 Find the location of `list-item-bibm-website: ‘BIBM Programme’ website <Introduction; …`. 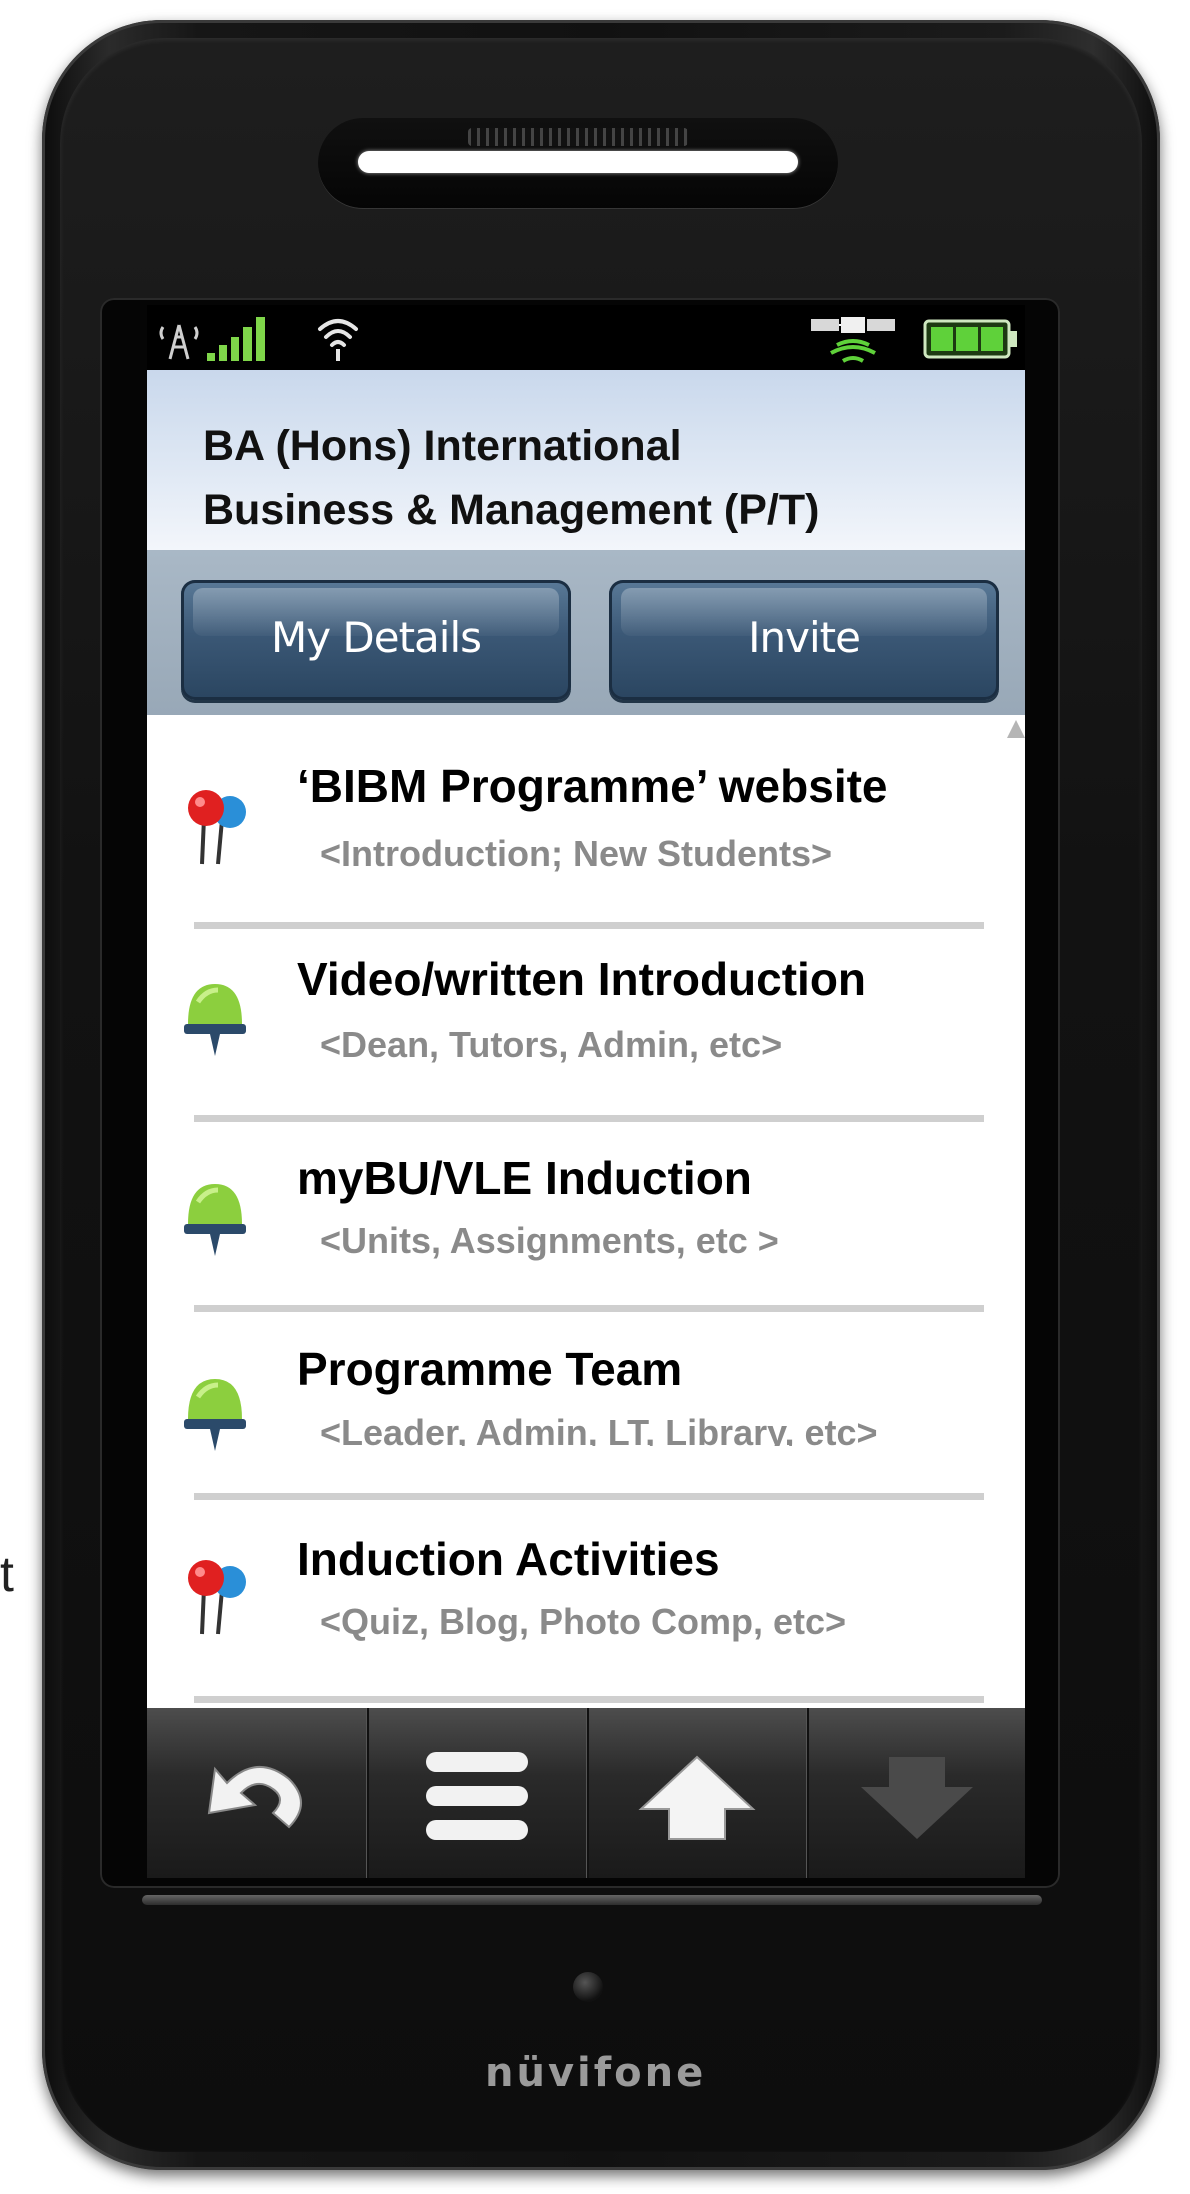

list-item-bibm-website: ‘BIBM Programme’ website <Introduction; … is located at coordinates (586, 822).